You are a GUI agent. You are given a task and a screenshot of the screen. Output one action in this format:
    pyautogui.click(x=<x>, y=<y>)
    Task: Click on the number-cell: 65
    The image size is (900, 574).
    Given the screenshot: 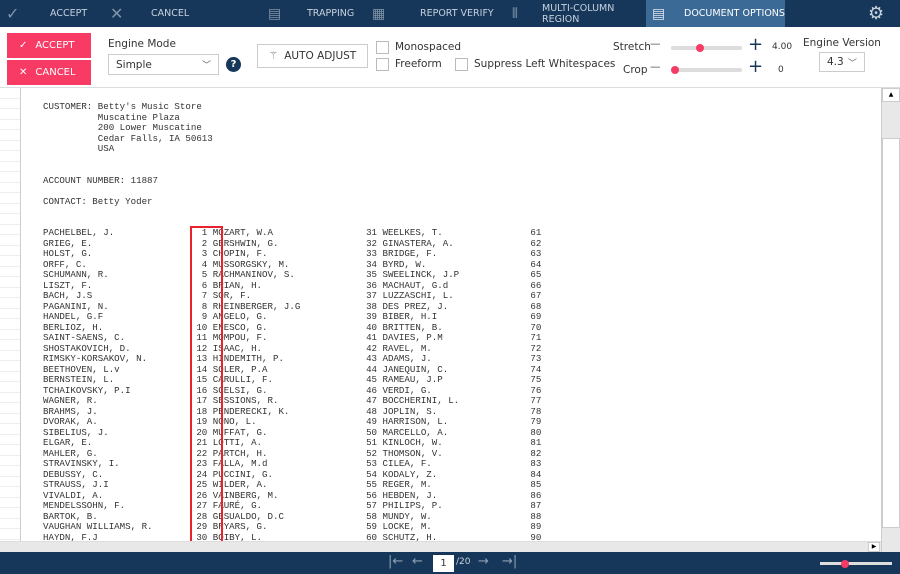 What is the action you would take?
    pyautogui.click(x=536, y=274)
    